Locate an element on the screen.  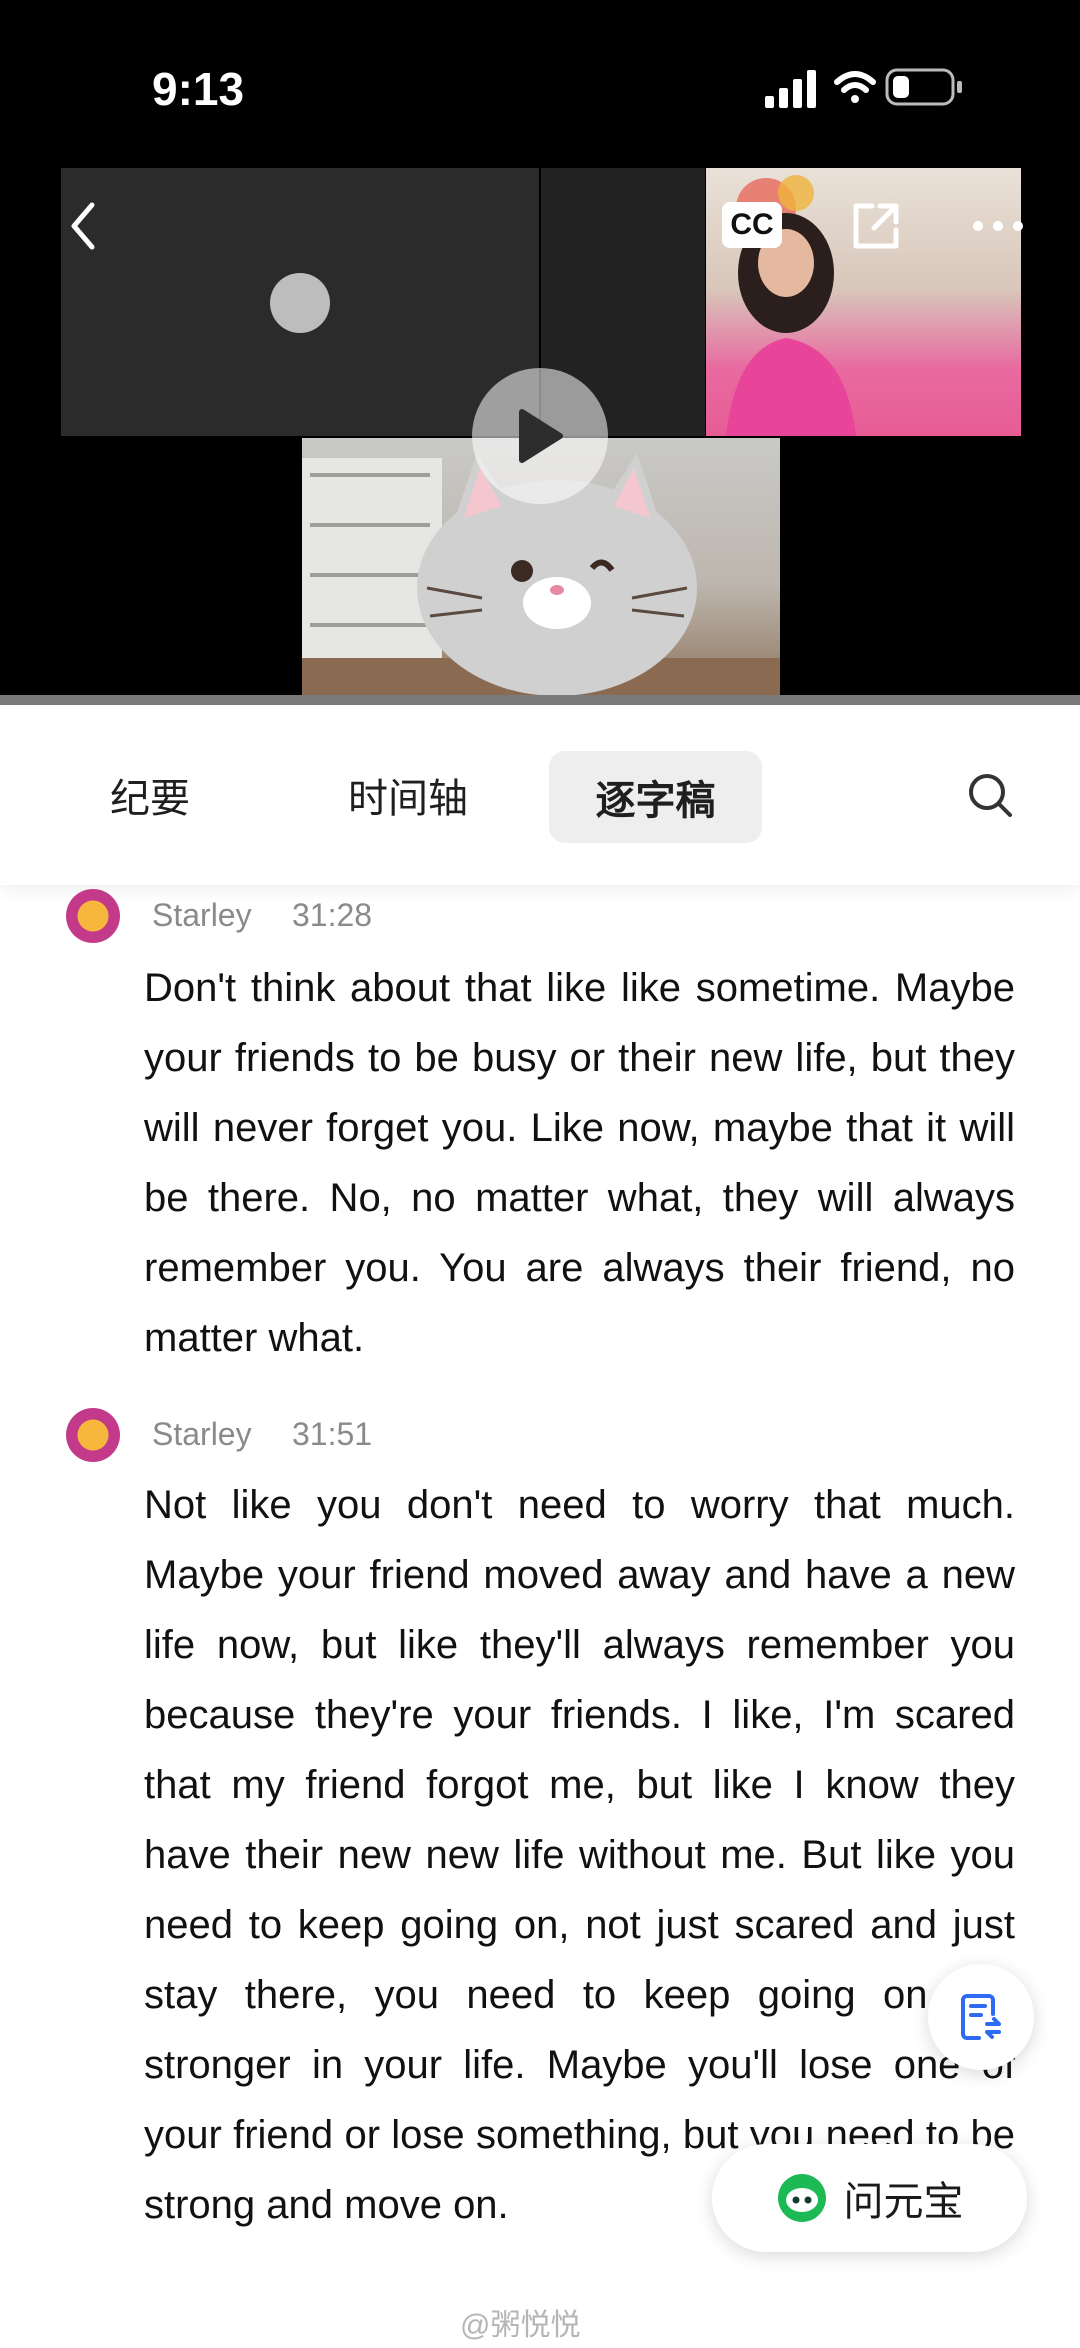
more-icon is located at coordinates (998, 226).